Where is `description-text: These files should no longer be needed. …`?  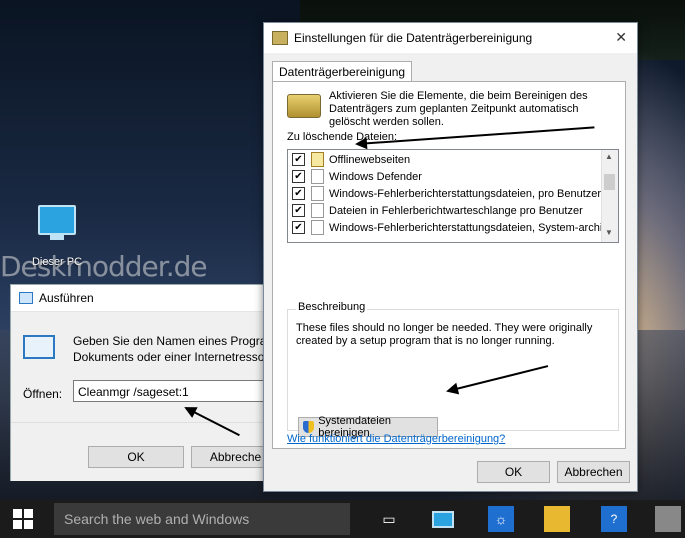 description-text: These files should no longer be needed. … is located at coordinates (444, 334).